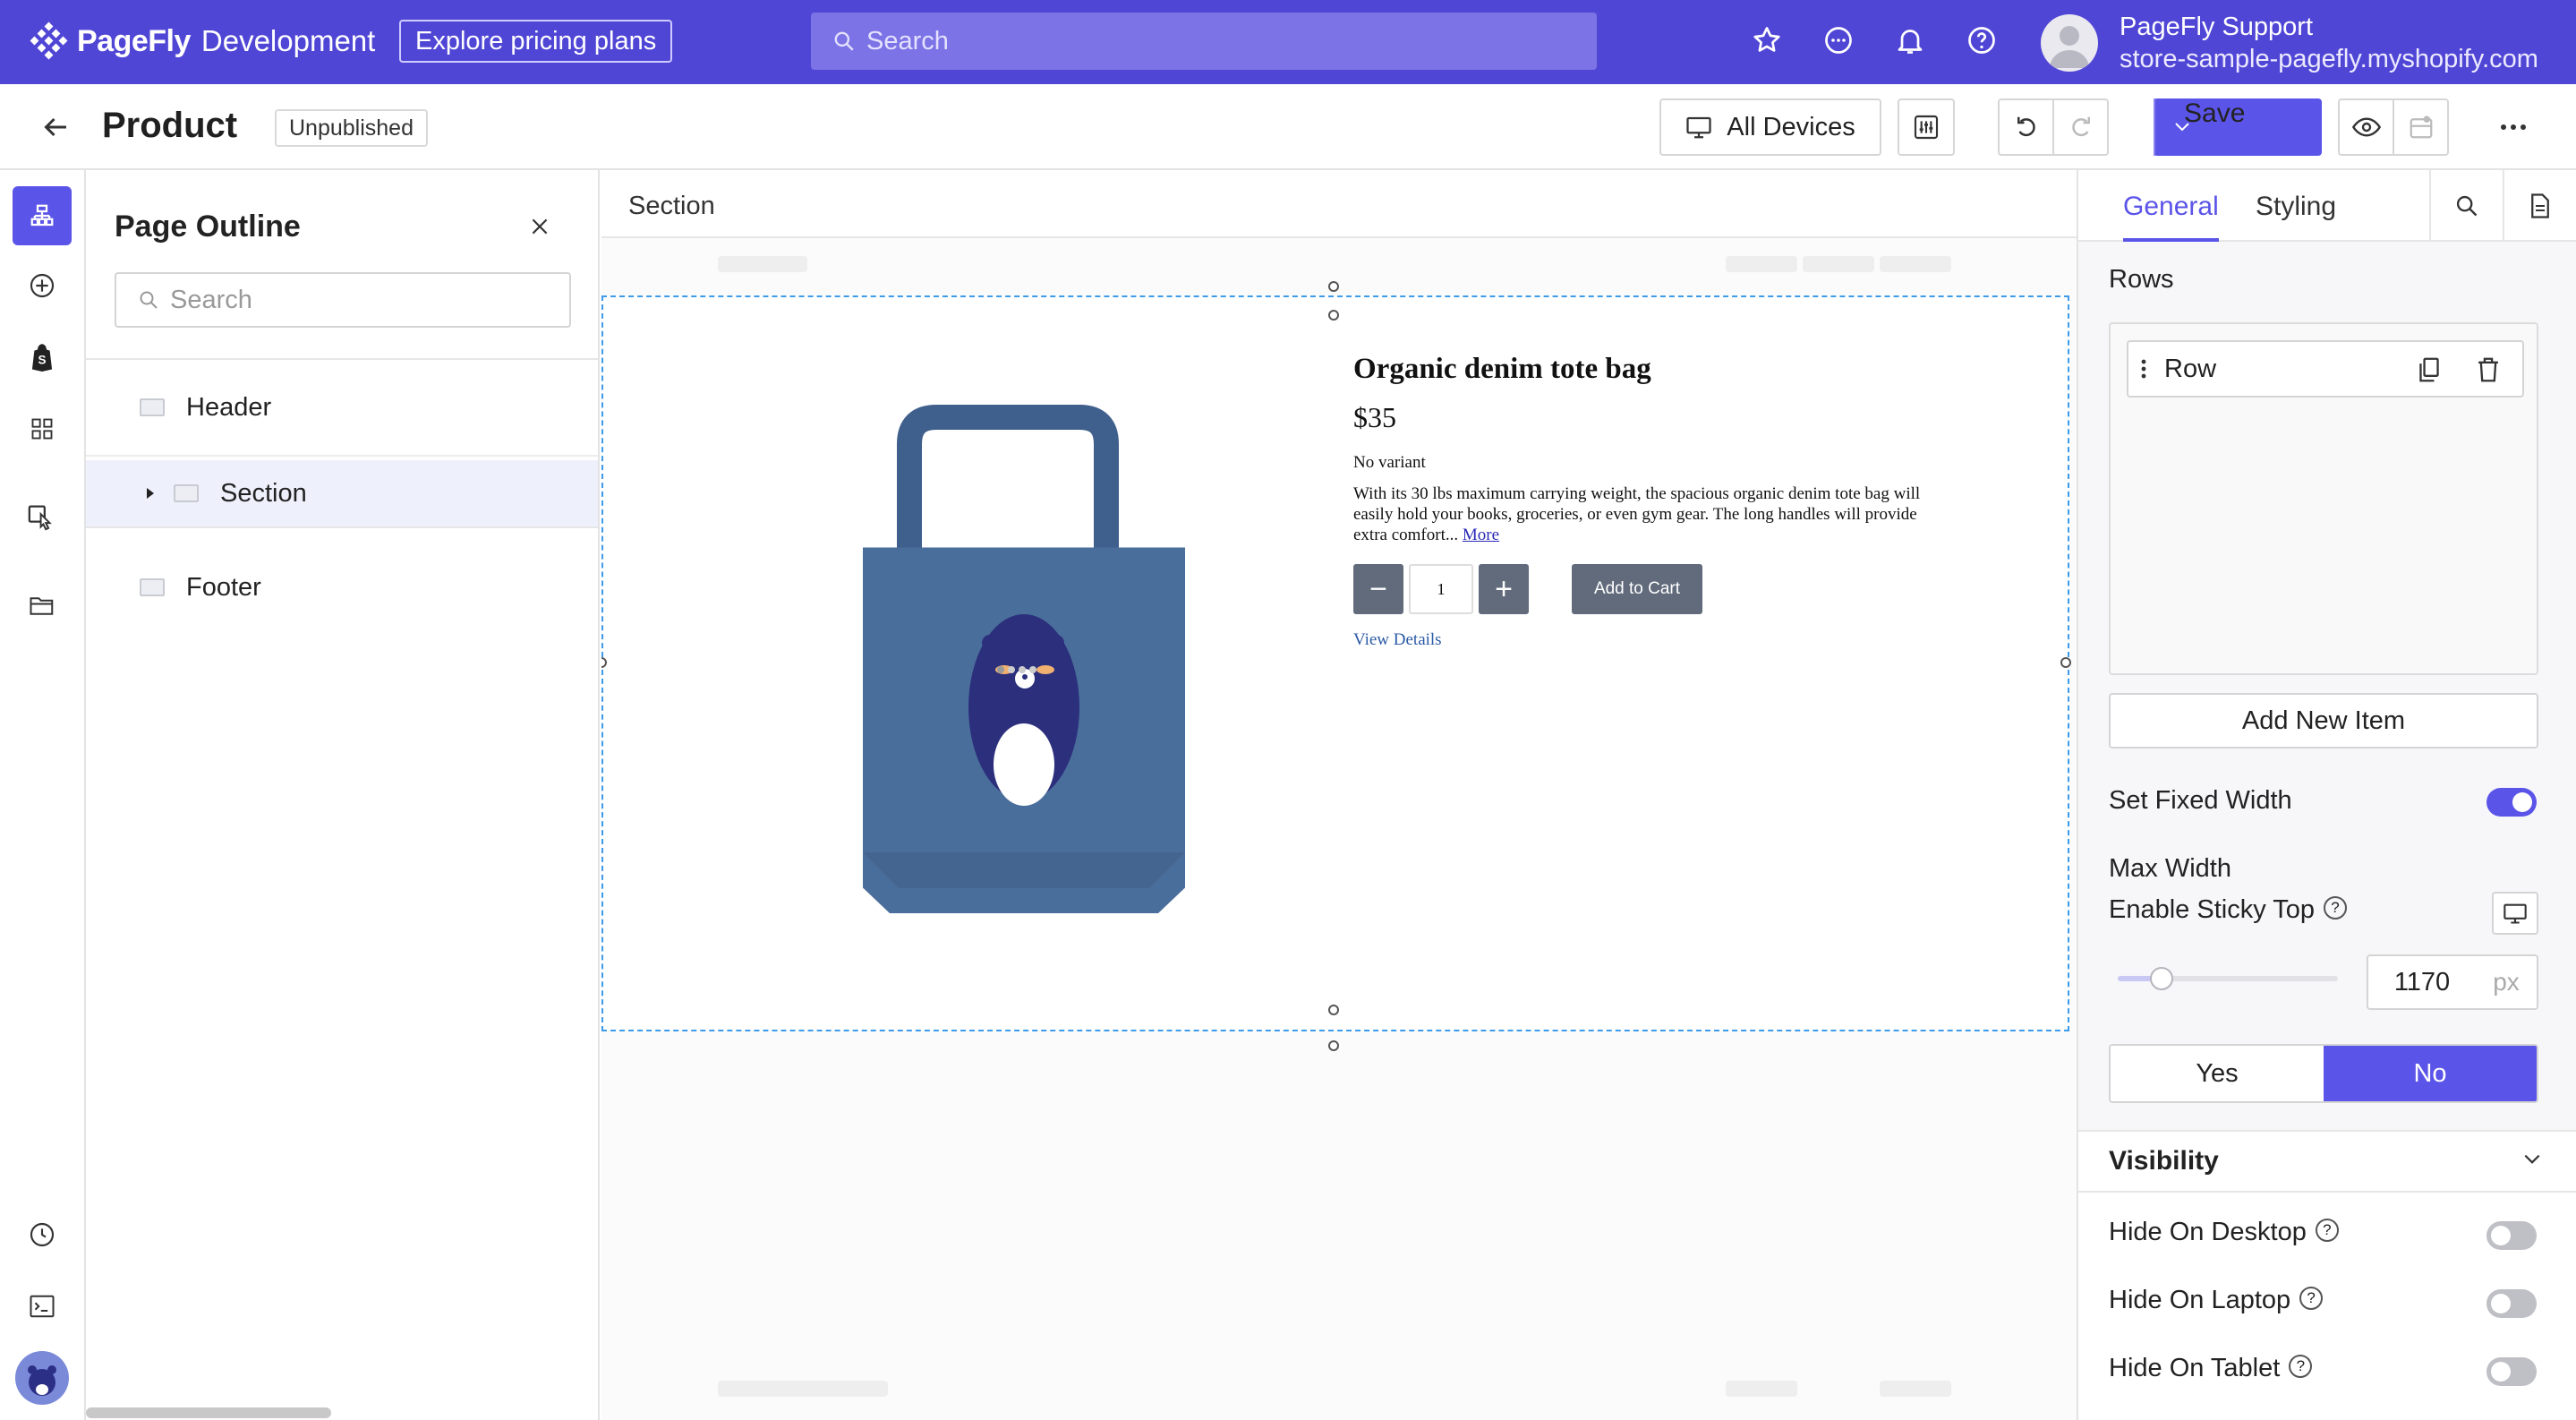 The height and width of the screenshot is (1420, 2576). I want to click on outline-item-header: Header, so click(342, 409).